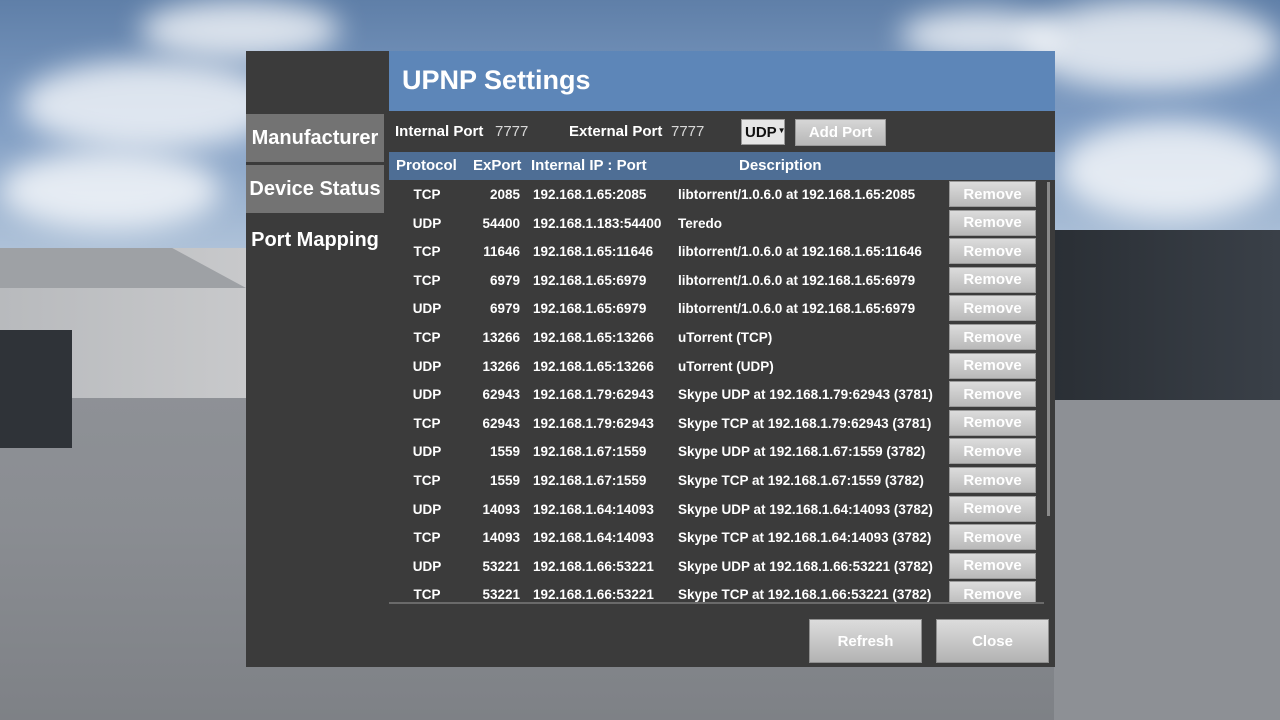  Describe the element at coordinates (504, 280) in the screenshot. I see `cell-export: 6979` at that location.